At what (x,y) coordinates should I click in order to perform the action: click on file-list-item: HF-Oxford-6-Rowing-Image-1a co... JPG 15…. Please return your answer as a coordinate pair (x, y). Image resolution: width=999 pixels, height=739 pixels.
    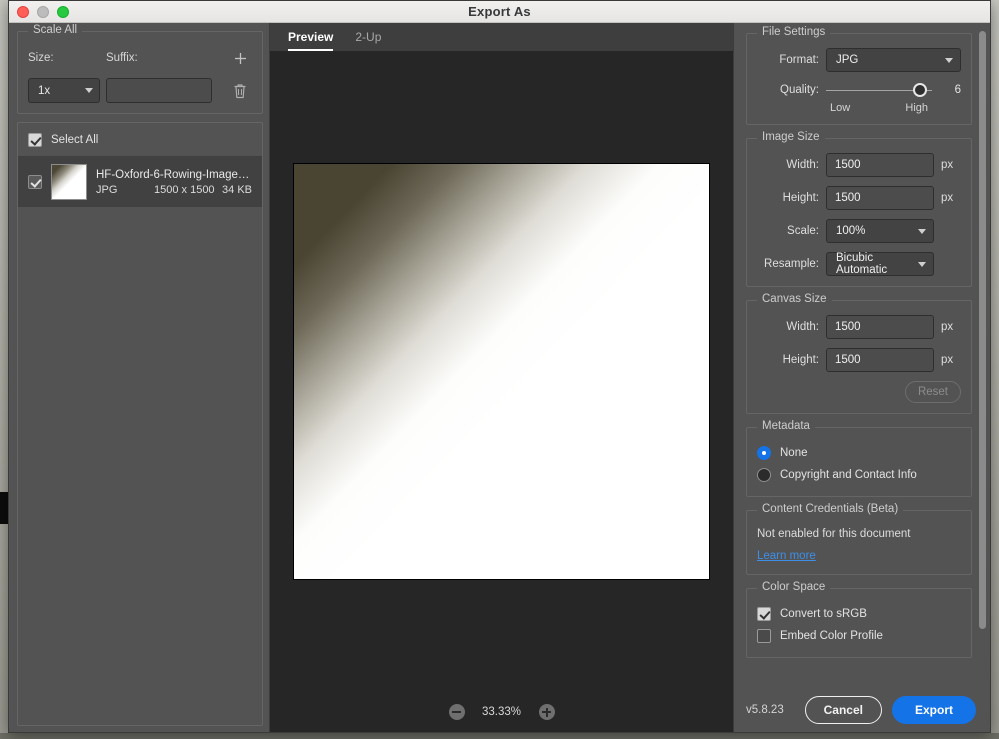
    Looking at the image, I should click on (140, 182).